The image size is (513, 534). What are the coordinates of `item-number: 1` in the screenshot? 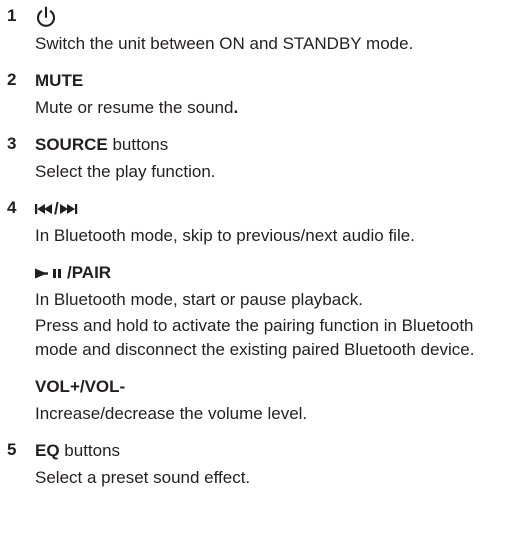 It's located at (12, 15).